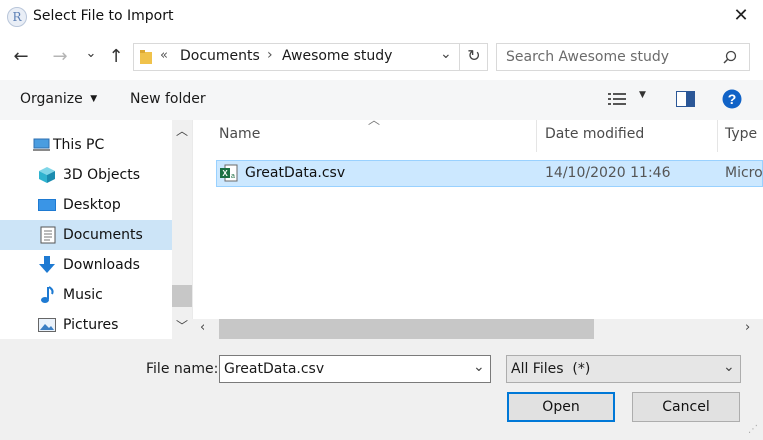  What do you see at coordinates (47, 175) in the screenshot?
I see `cube-icon` at bounding box center [47, 175].